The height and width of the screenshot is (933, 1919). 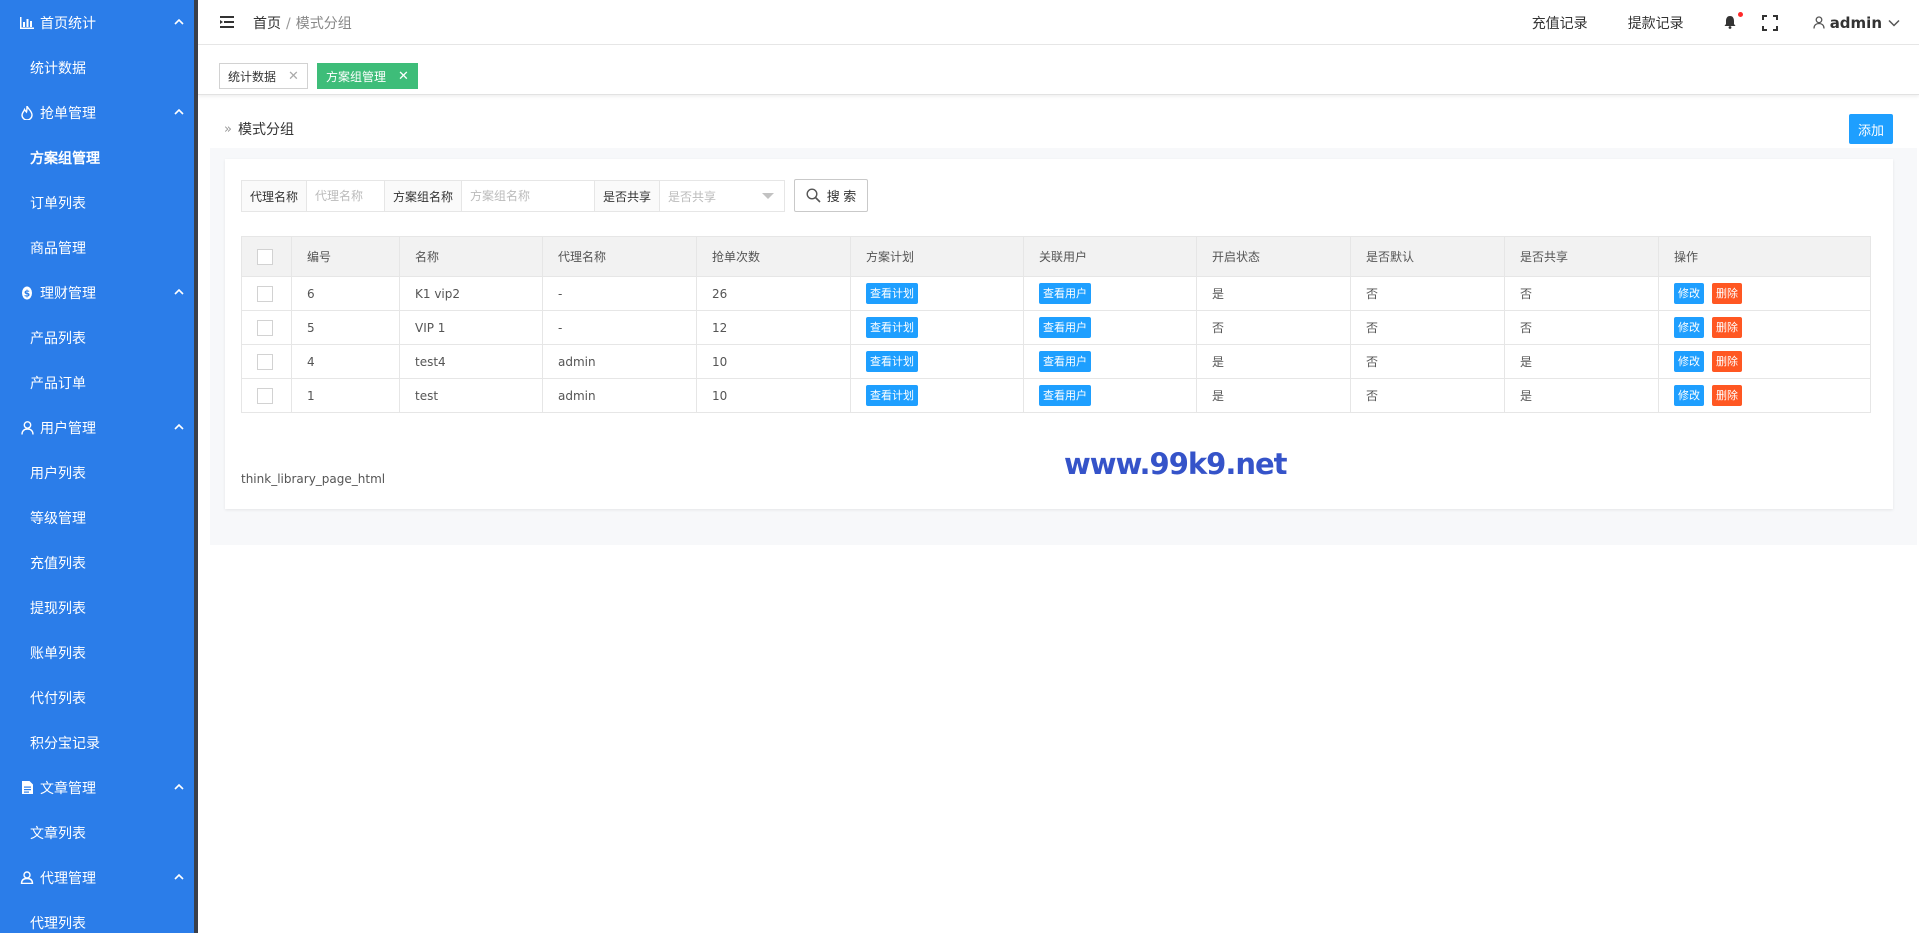 I want to click on sidebar-item-label: 提现列表, so click(x=58, y=608).